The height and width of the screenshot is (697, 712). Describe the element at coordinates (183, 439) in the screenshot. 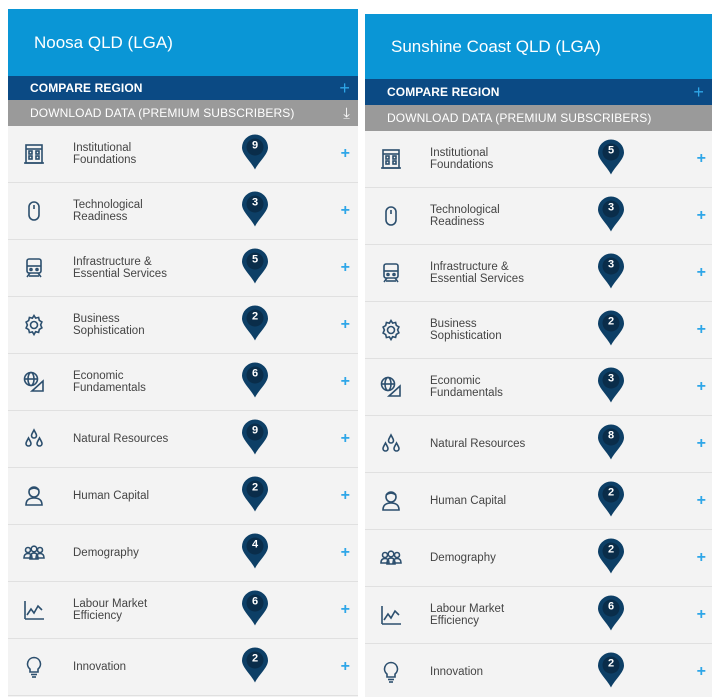

I see `category-row-natural-resources: Natural Resources 9 +` at that location.